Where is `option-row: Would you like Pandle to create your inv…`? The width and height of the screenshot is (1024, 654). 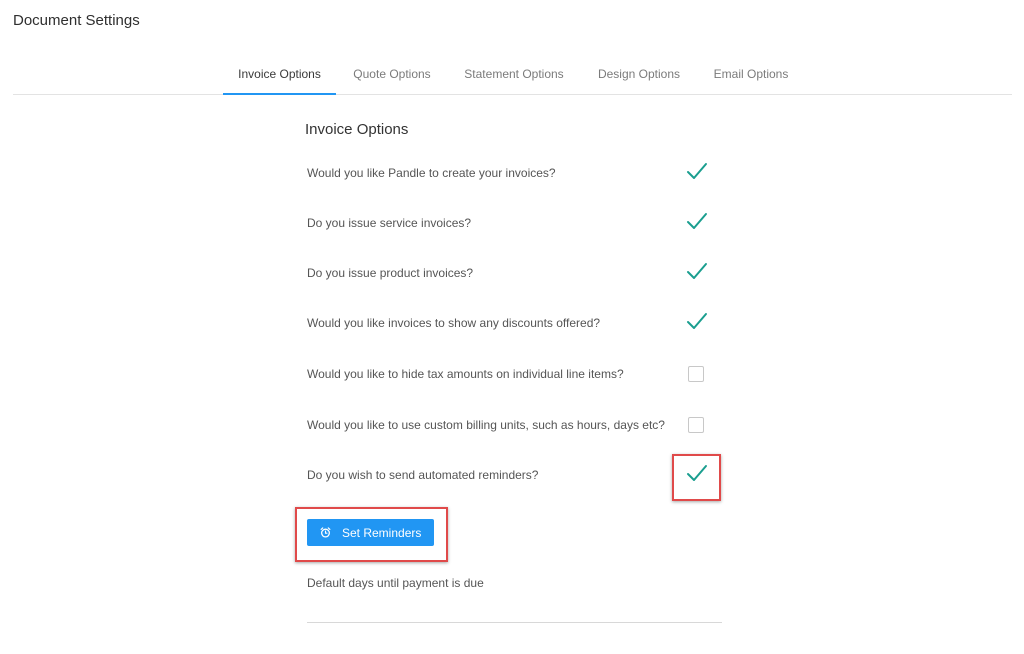 option-row: Would you like Pandle to create your inv… is located at coordinates (512, 174).